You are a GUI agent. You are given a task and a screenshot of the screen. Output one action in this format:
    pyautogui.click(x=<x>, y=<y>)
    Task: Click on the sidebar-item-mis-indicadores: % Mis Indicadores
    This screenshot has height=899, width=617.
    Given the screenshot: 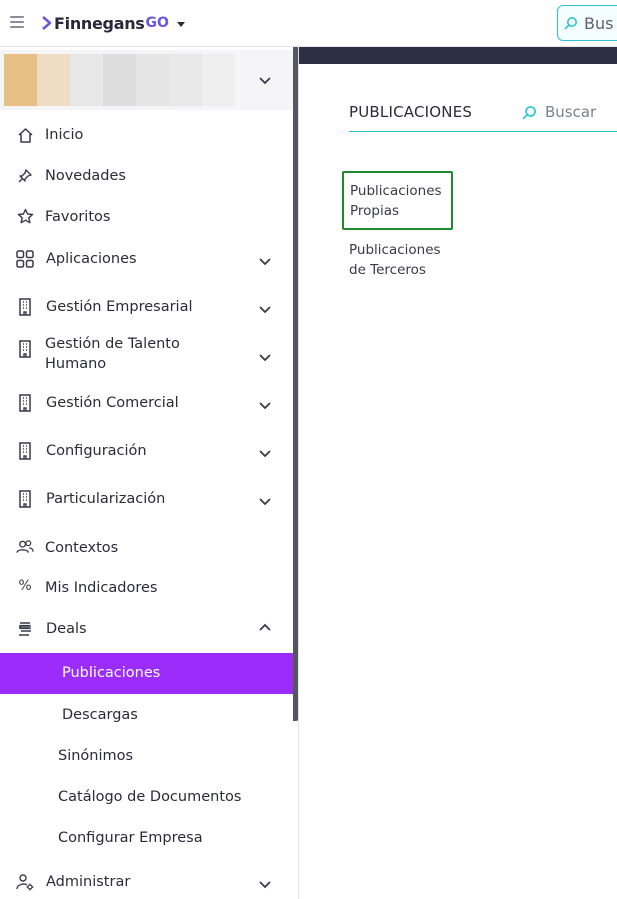 What is the action you would take?
    pyautogui.click(x=146, y=588)
    